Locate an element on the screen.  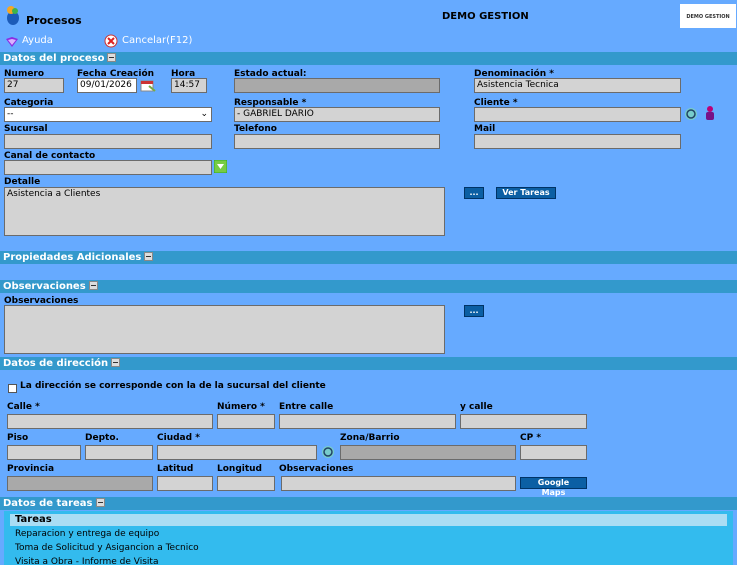
cliente-field is located at coordinates (577, 114).